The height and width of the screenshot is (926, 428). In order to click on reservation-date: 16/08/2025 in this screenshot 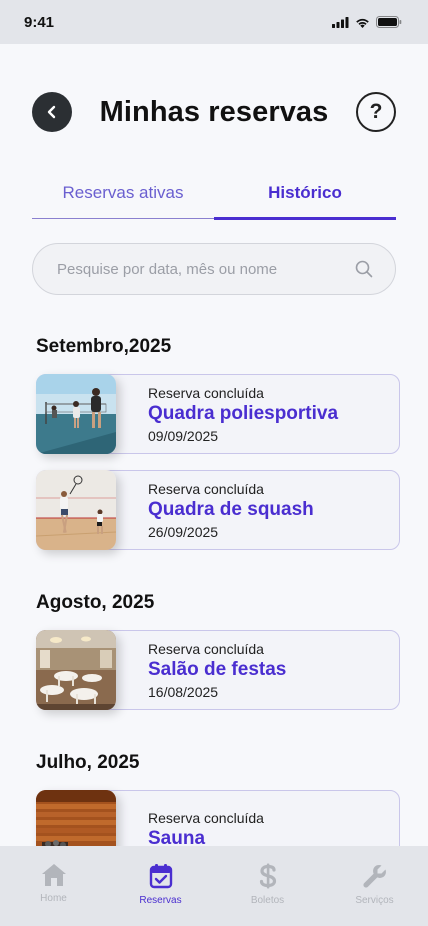, I will do `click(183, 691)`.